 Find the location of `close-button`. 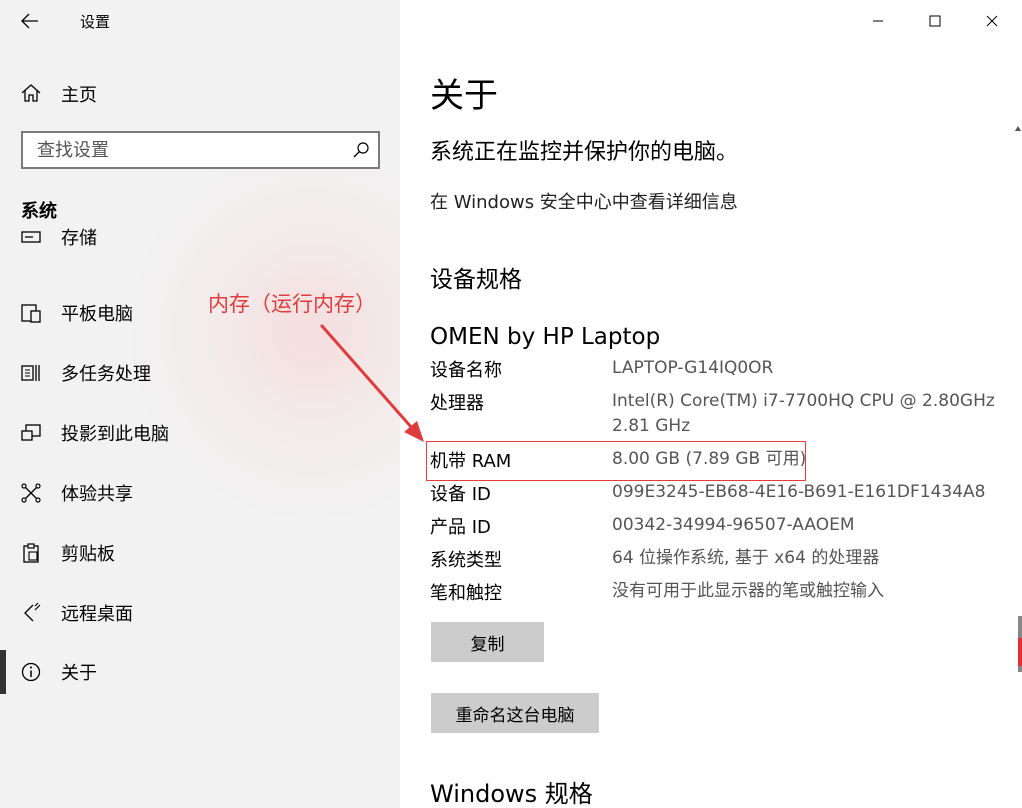

close-button is located at coordinates (992, 21).